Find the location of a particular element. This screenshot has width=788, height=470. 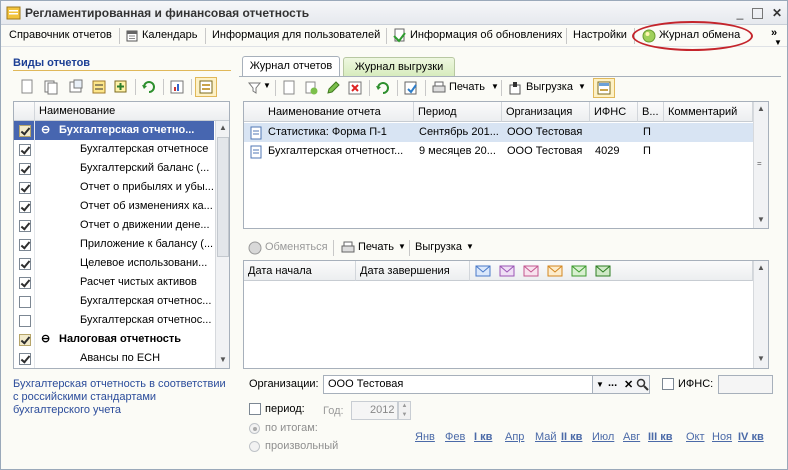

new-document-icon is located at coordinates (289, 88).